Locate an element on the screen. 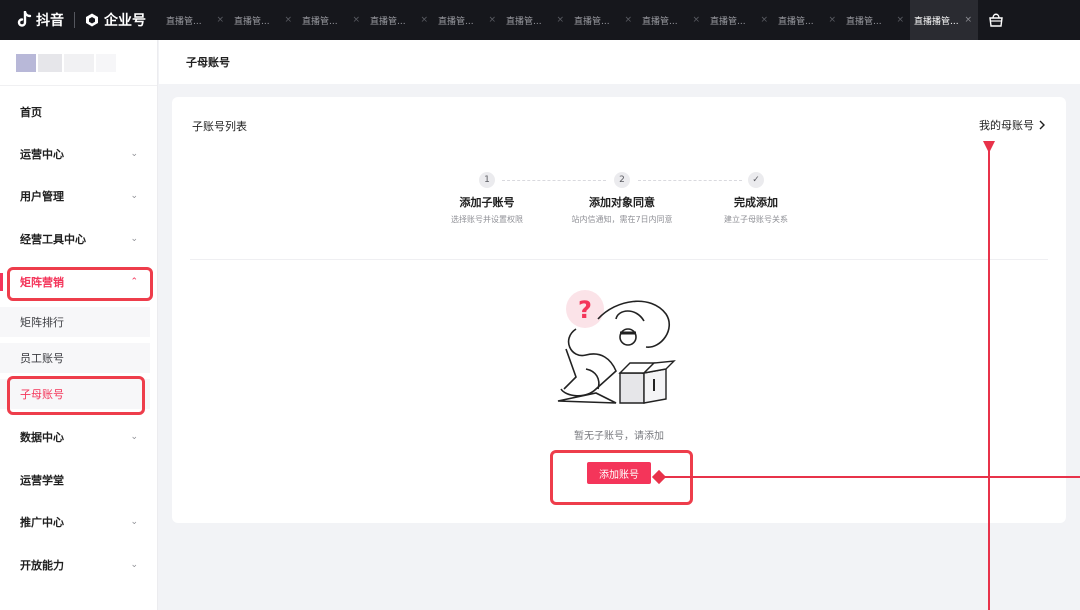 This screenshot has height=610, width=1080. sidebar-item-business-tools: 经营工具中心 ⌄ is located at coordinates (79, 239).